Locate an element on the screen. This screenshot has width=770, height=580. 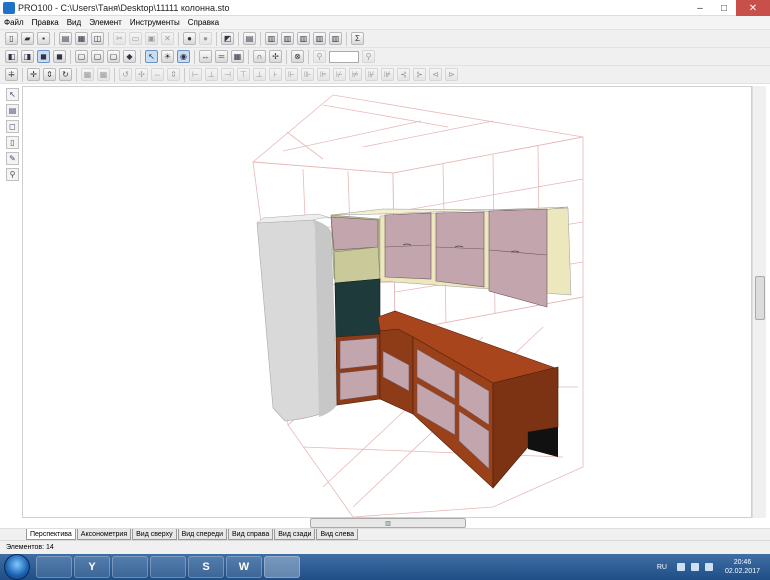
menu-element: Элемент is located at coordinates (105, 22).